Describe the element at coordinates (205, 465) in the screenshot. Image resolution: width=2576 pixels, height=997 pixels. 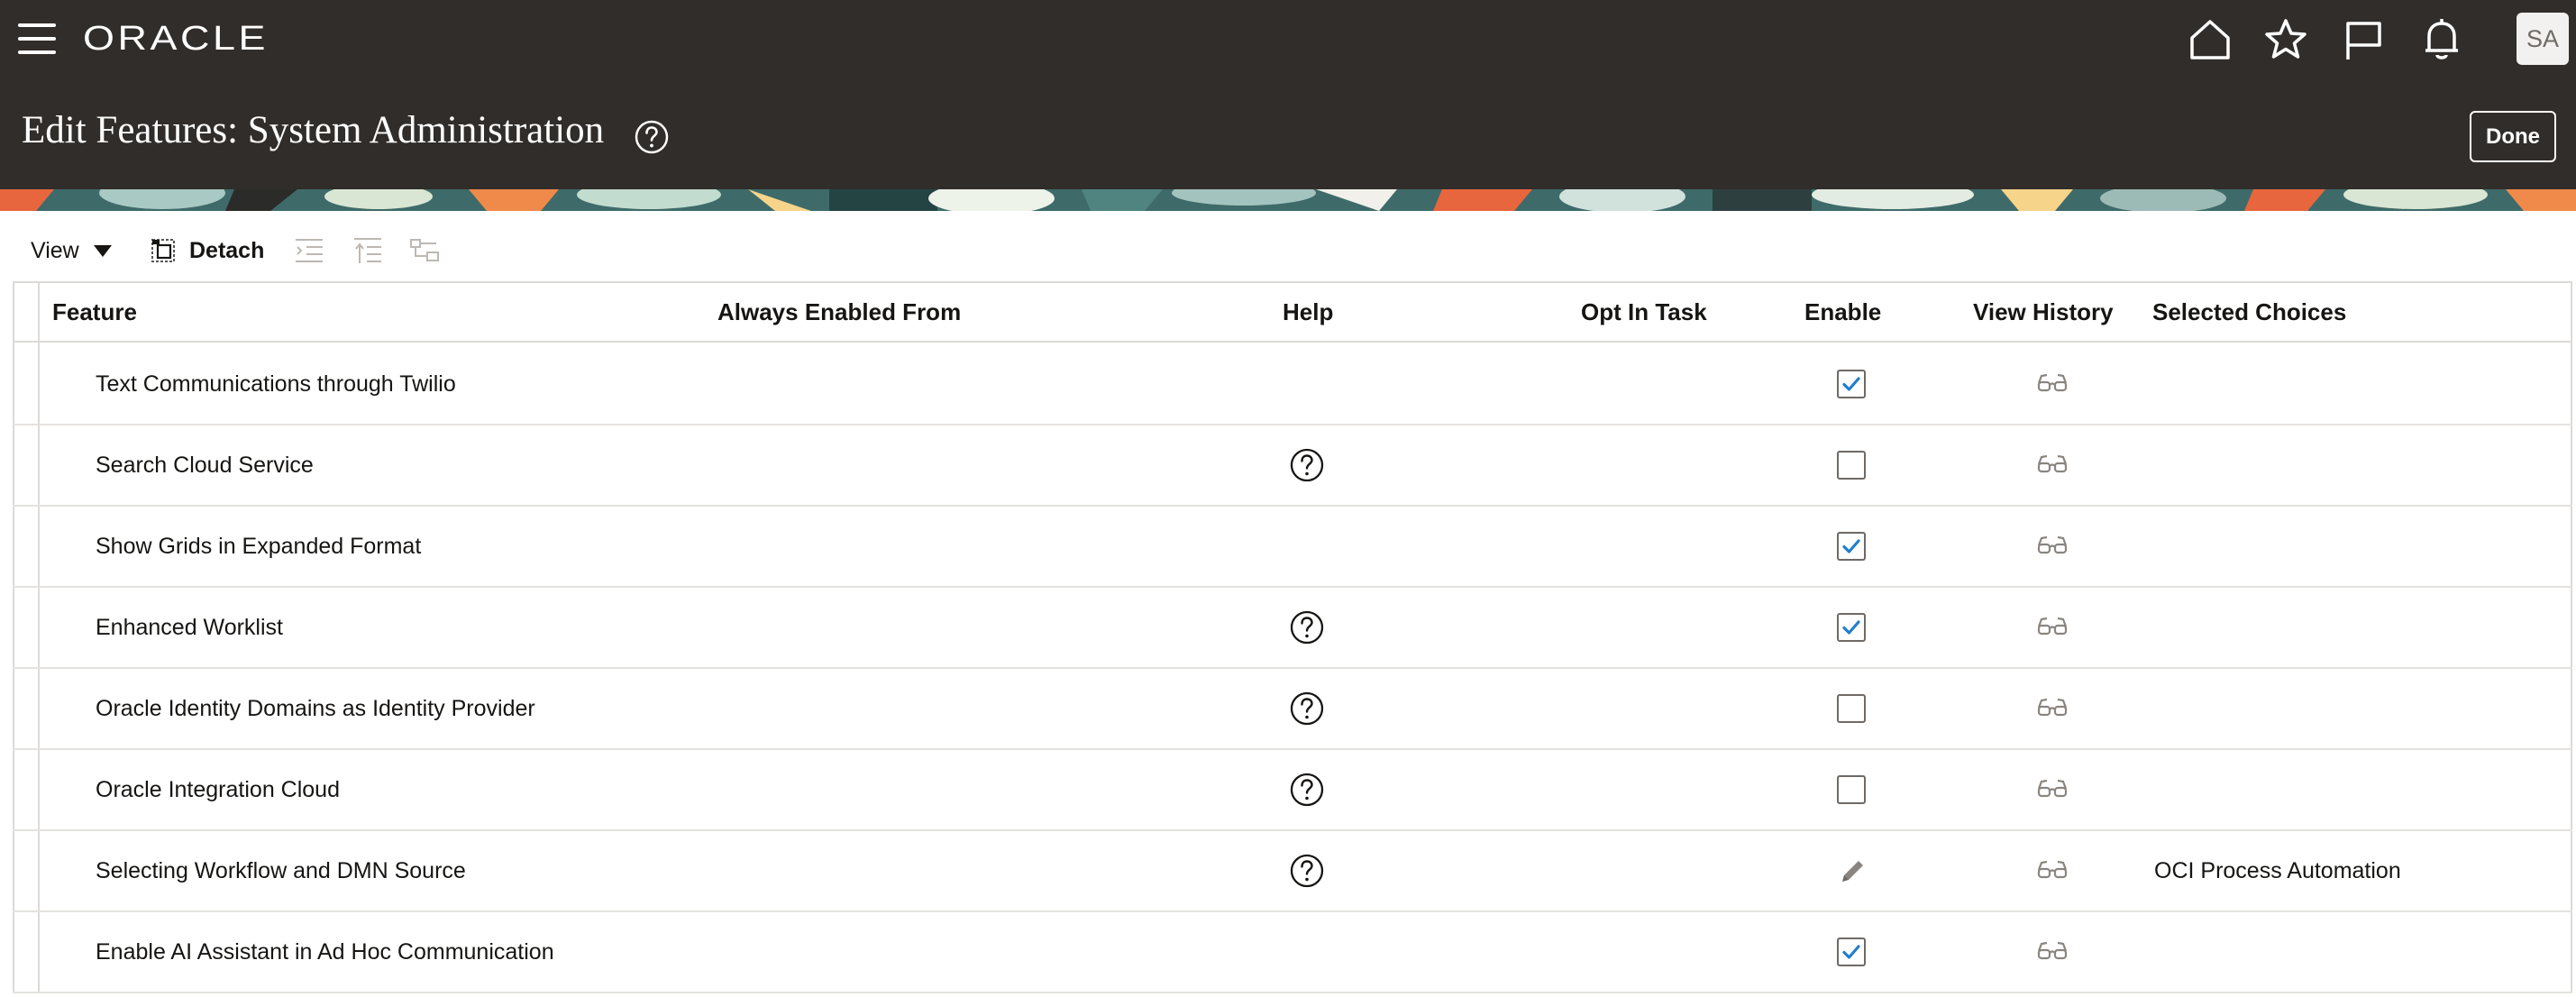
I see `feature-name: Search Cloud Service` at that location.